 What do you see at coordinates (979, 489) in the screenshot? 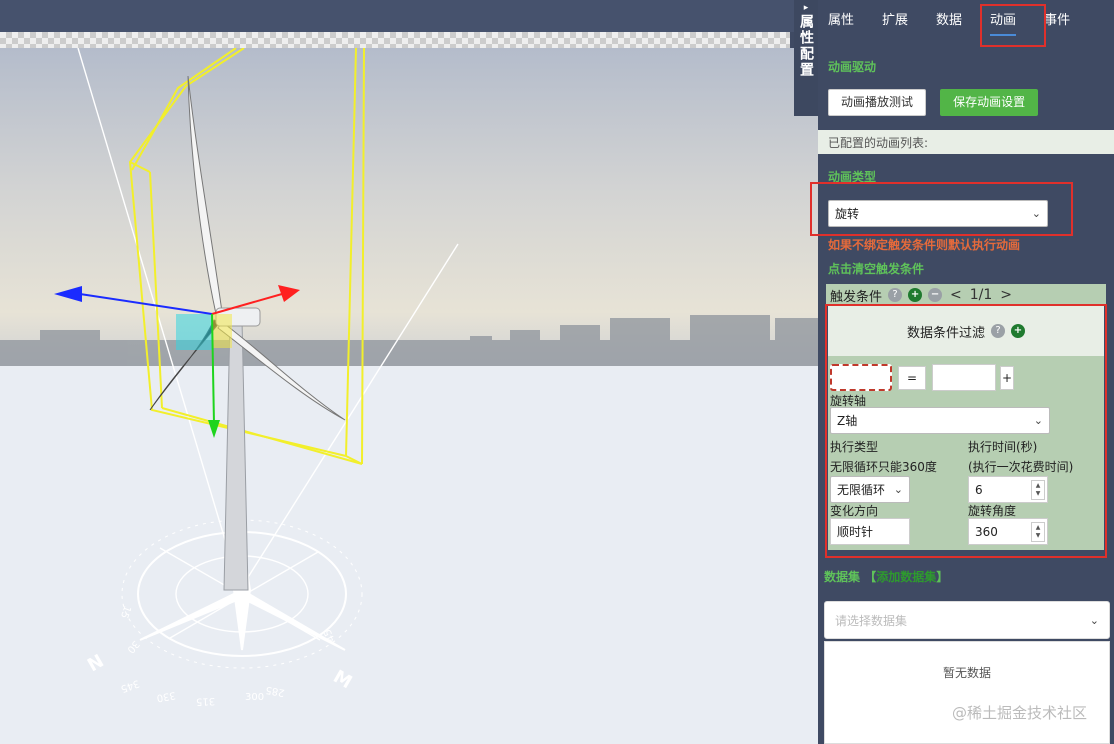
I see `exec-time-value: 6` at bounding box center [979, 489].